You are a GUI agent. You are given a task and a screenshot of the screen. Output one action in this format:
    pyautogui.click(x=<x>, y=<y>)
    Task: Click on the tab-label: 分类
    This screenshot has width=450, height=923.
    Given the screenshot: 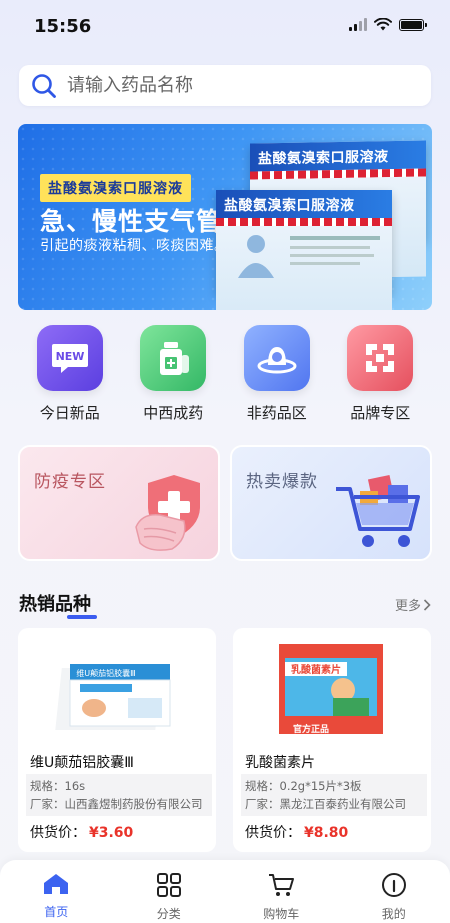 What is the action you would take?
    pyautogui.click(x=168, y=914)
    